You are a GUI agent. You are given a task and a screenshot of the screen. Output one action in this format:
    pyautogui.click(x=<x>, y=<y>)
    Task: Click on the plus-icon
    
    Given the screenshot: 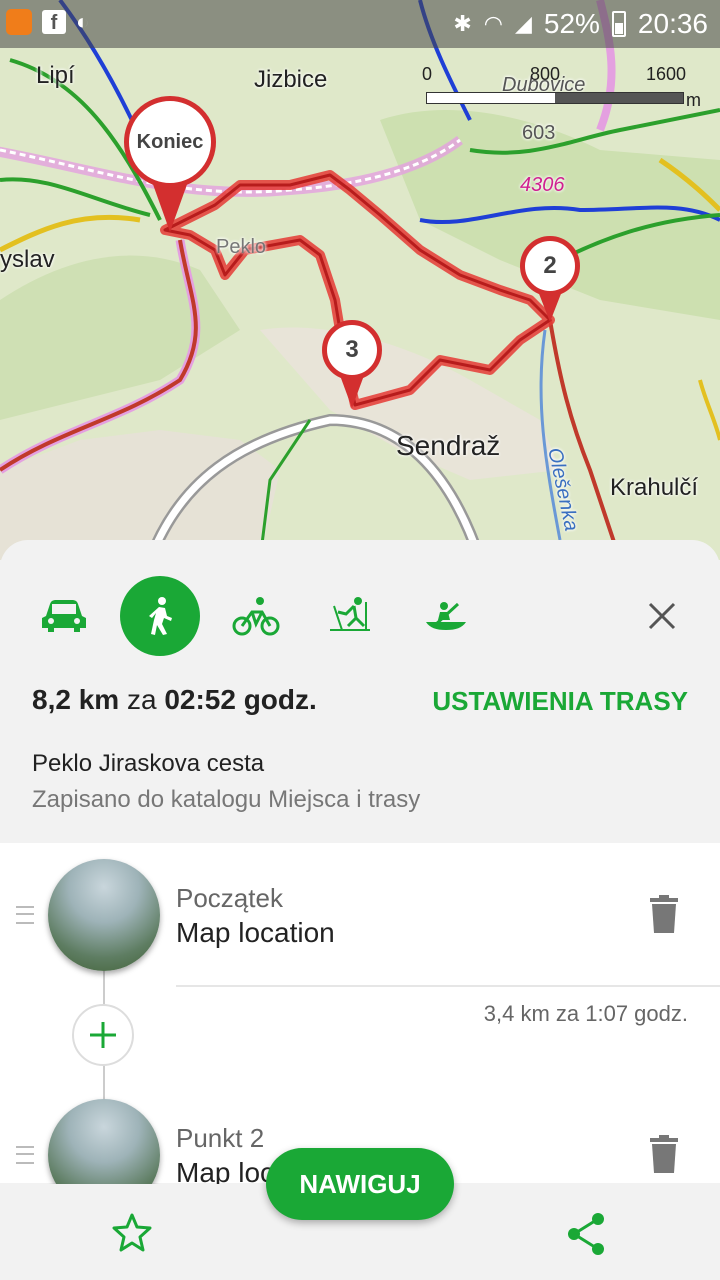 What is the action you would take?
    pyautogui.click(x=103, y=1035)
    